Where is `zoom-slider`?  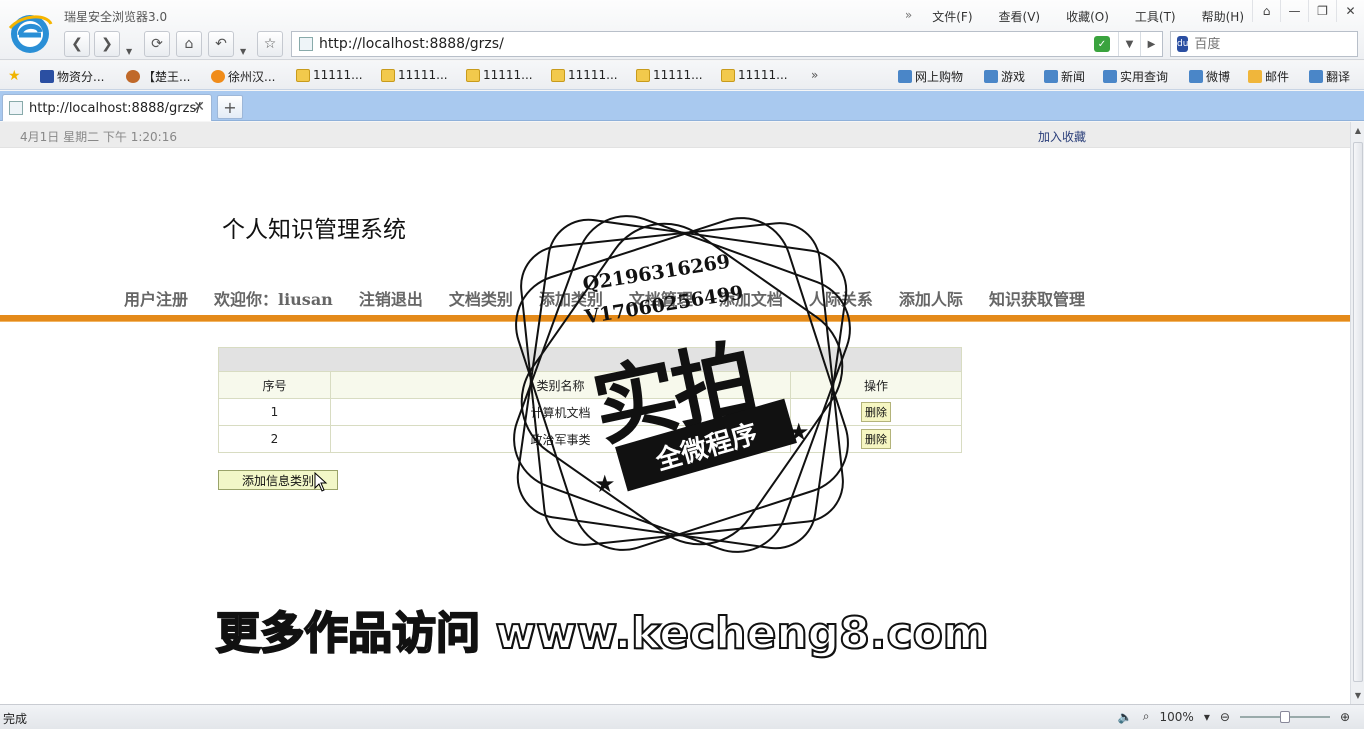
zoom-slider is located at coordinates (1284, 716).